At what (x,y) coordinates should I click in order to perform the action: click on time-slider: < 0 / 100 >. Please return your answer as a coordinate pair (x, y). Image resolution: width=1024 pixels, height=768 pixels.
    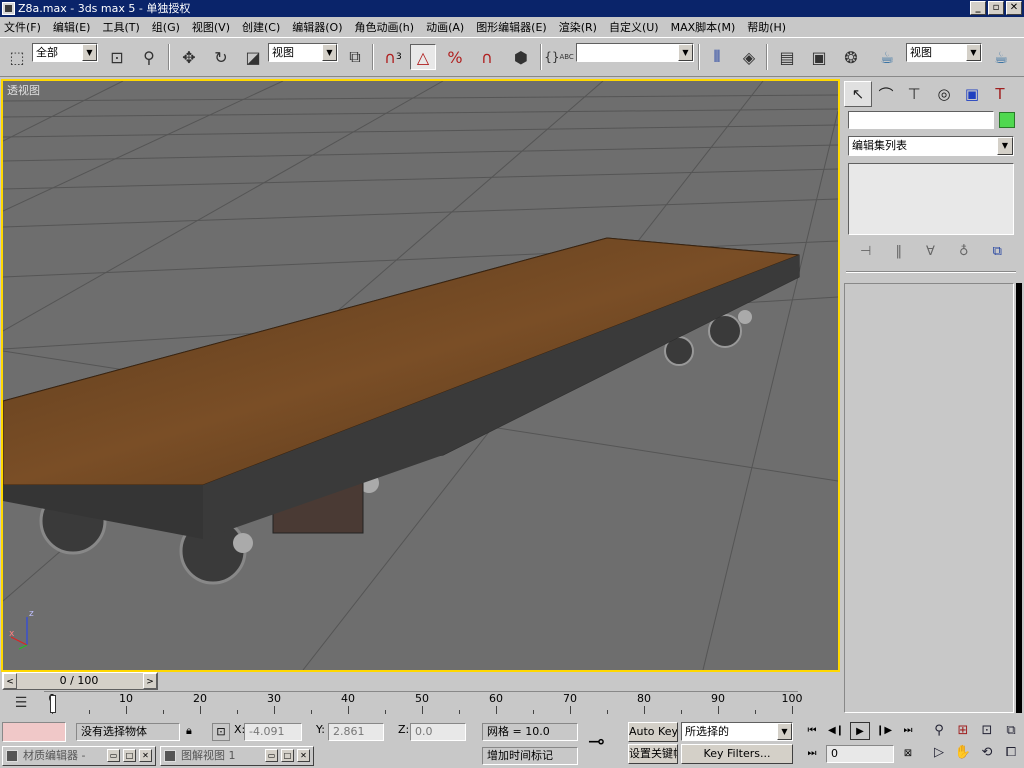
    Looking at the image, I should click on (80, 681).